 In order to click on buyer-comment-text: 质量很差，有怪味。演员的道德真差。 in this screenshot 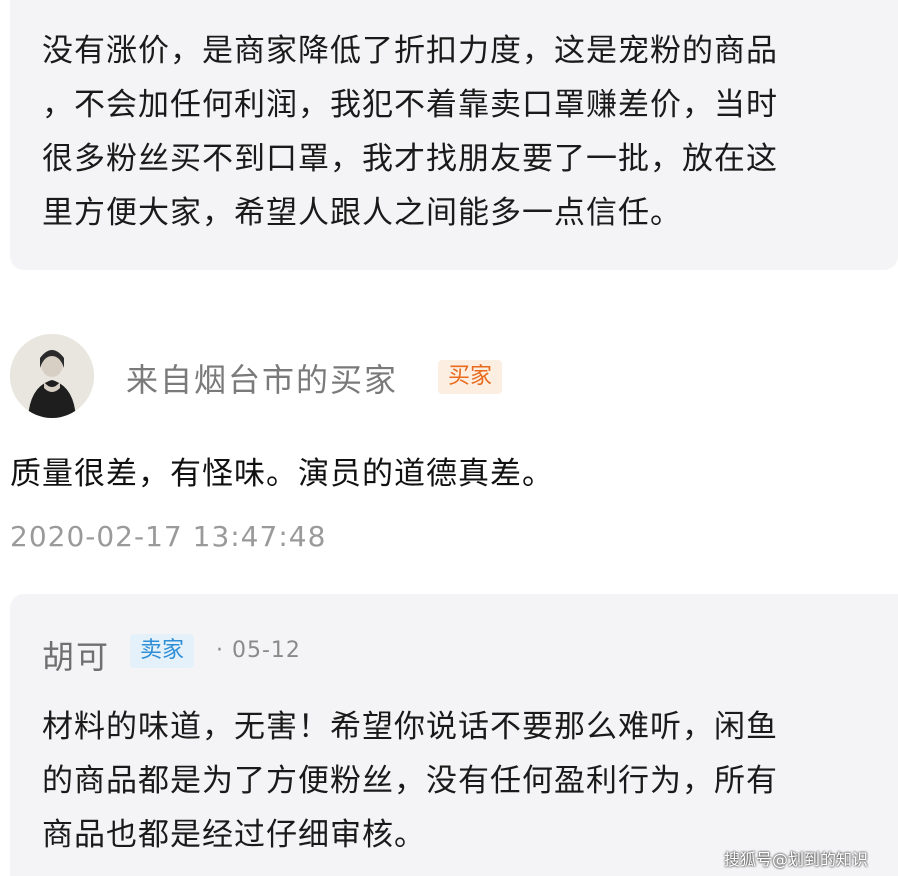, I will do `click(282, 474)`.